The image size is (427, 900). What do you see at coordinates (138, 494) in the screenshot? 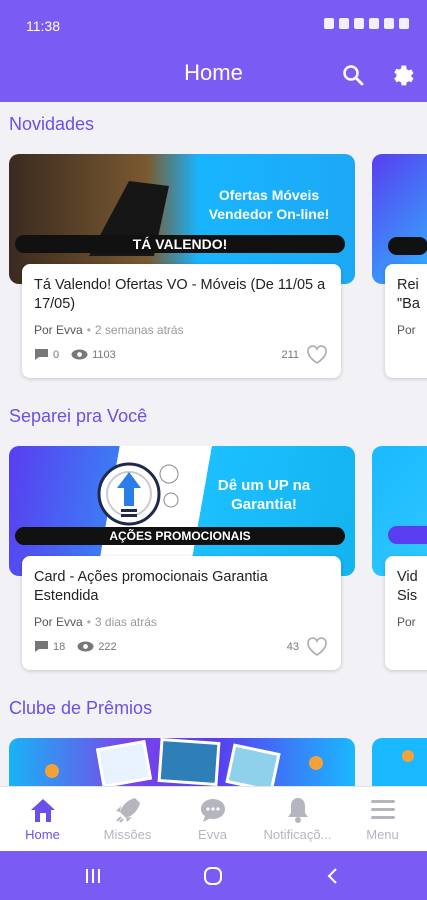
I see `upgrade-badge-image` at bounding box center [138, 494].